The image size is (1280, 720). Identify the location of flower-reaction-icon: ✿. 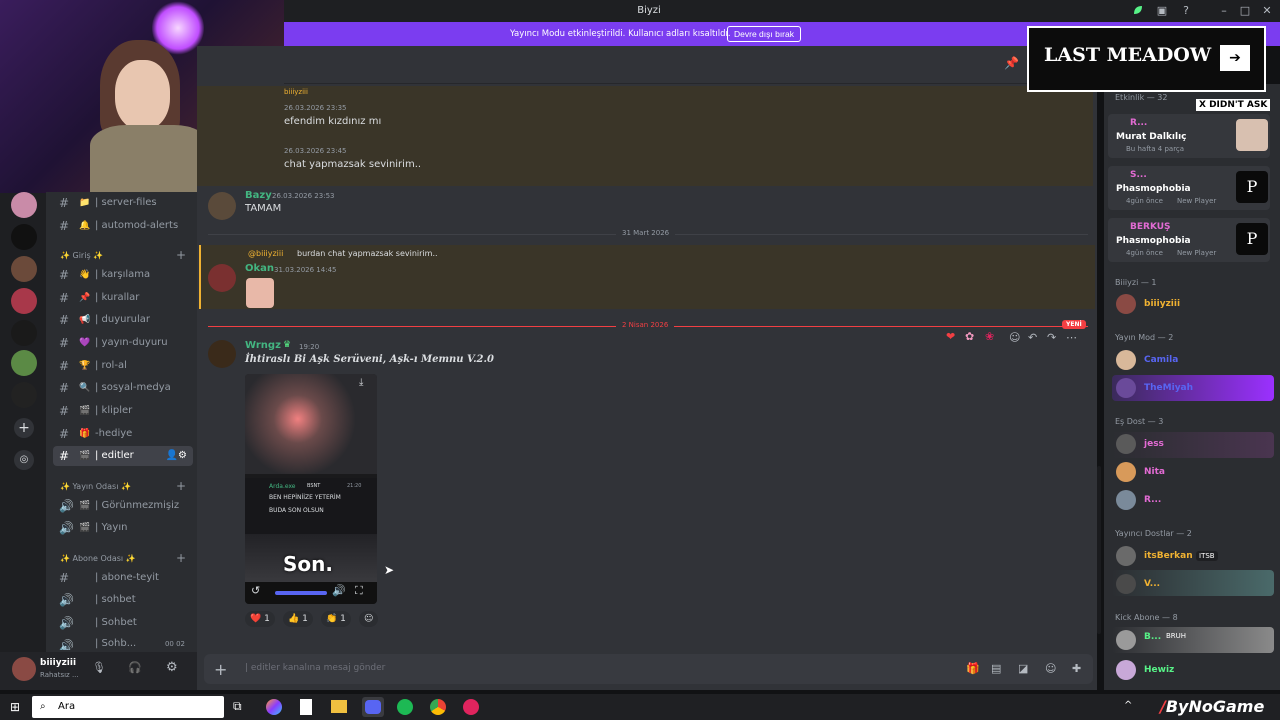
(969, 336).